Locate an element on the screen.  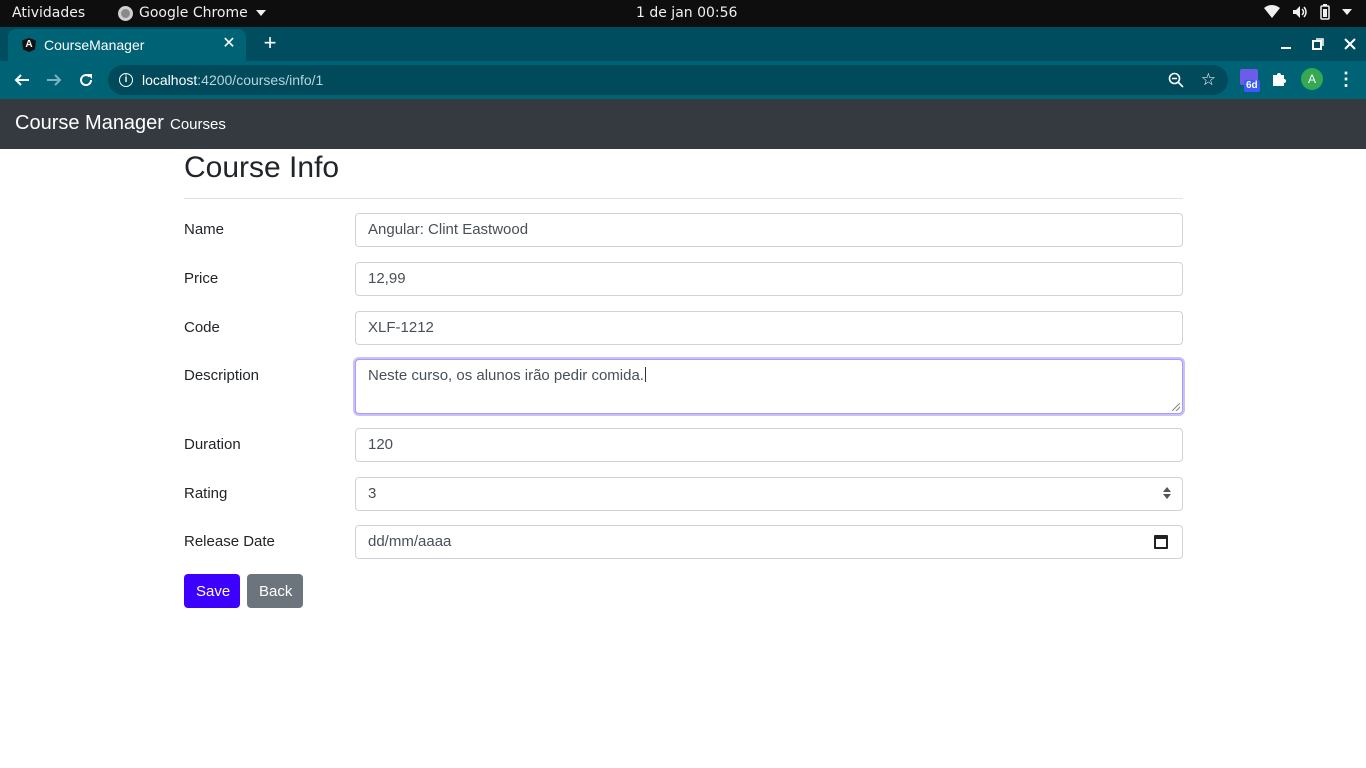
description-label: Description is located at coordinates (222, 375).